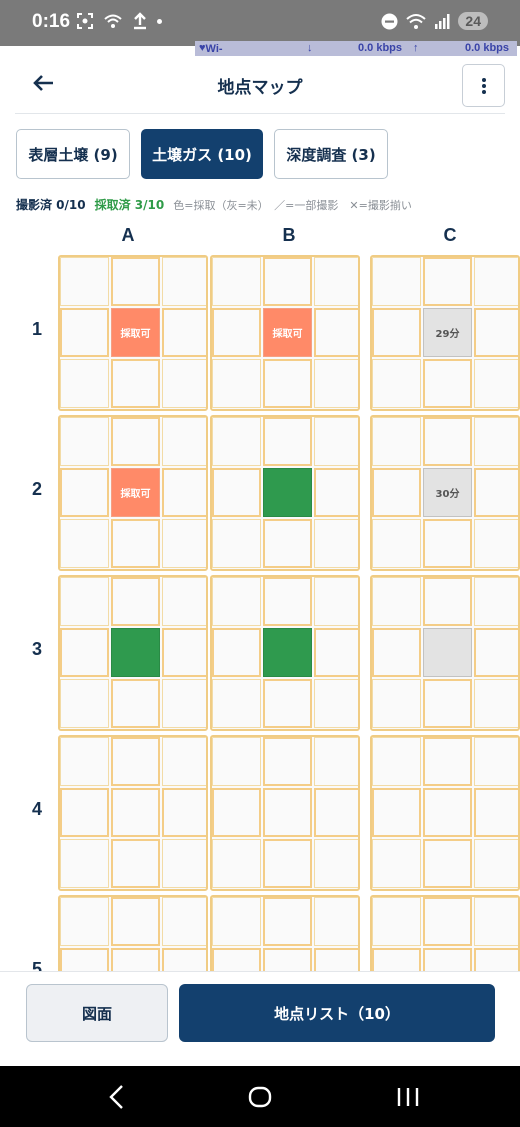 This screenshot has width=520, height=1127. Describe the element at coordinates (133, 933) in the screenshot. I see `grid-block-a5` at that location.